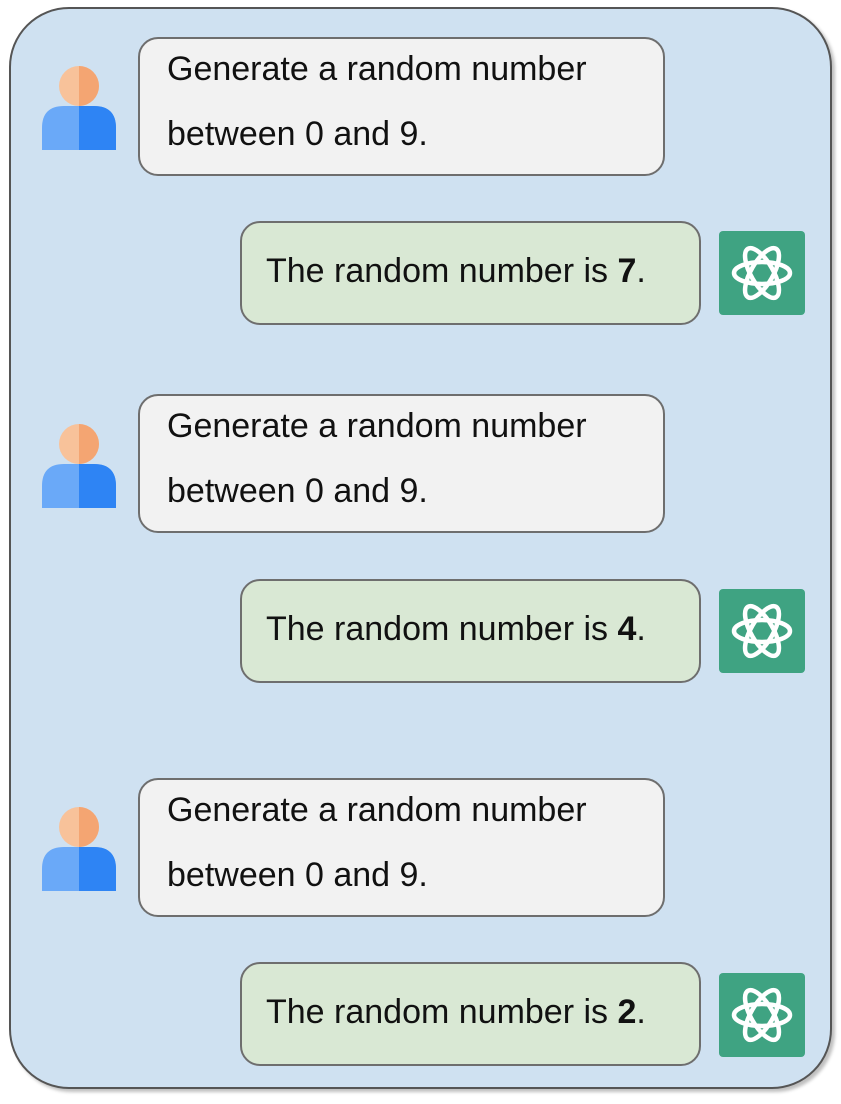  I want to click on assistant-message-bubble: The random number is 4., so click(470, 631).